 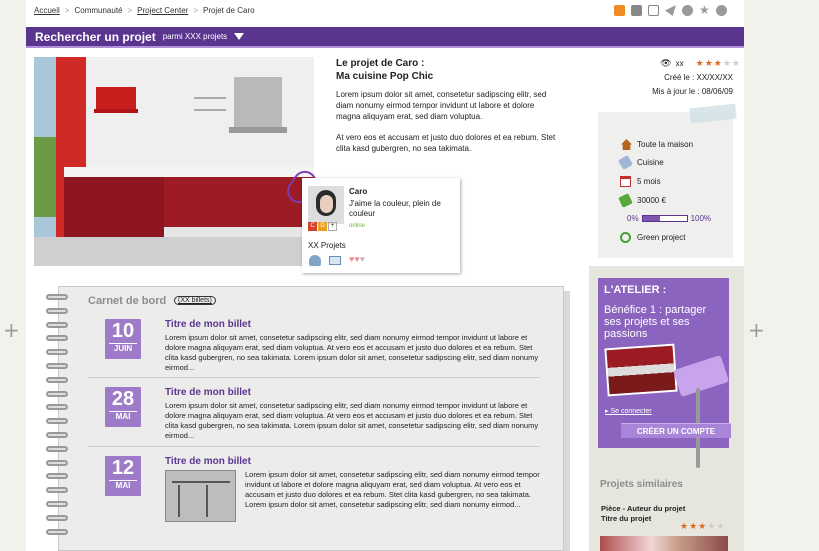 What do you see at coordinates (631, 411) in the screenshot?
I see `login-label: Se connecter` at bounding box center [631, 411].